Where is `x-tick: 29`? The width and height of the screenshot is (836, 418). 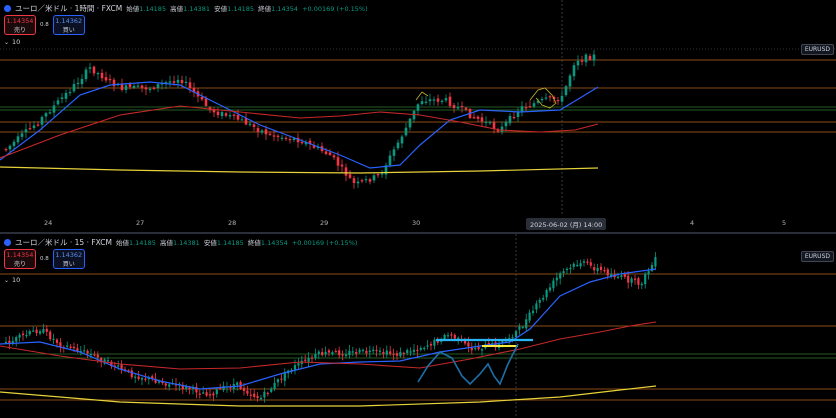 x-tick: 29 is located at coordinates (324, 223).